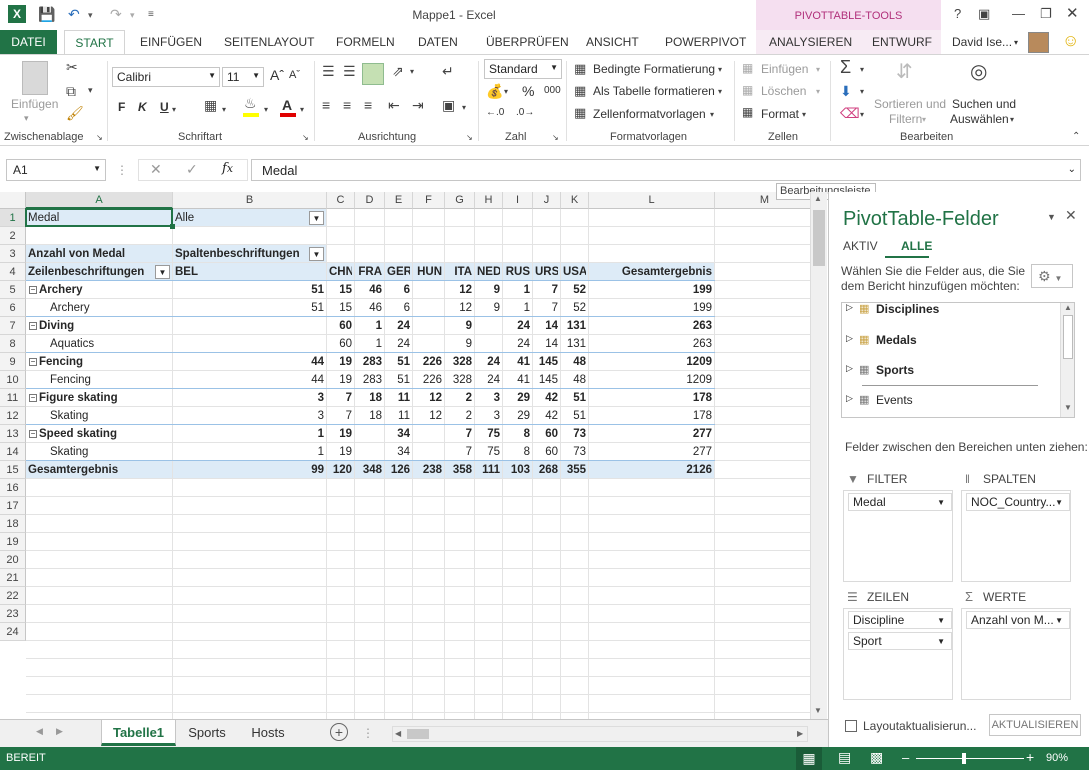  Describe the element at coordinates (156, 169) in the screenshot. I see `cancel-icon: ✕` at that location.